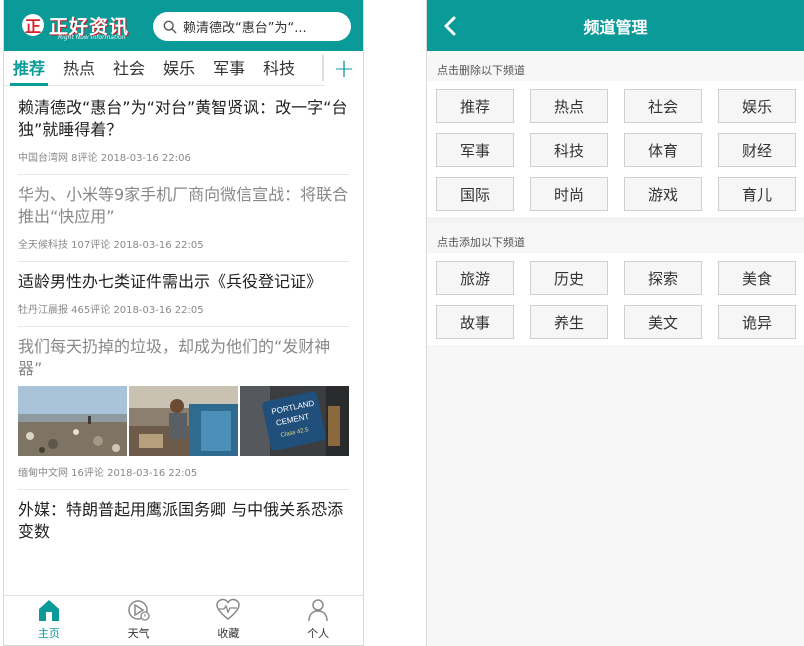  I want to click on tab-recommend: 推荐, so click(29, 68).